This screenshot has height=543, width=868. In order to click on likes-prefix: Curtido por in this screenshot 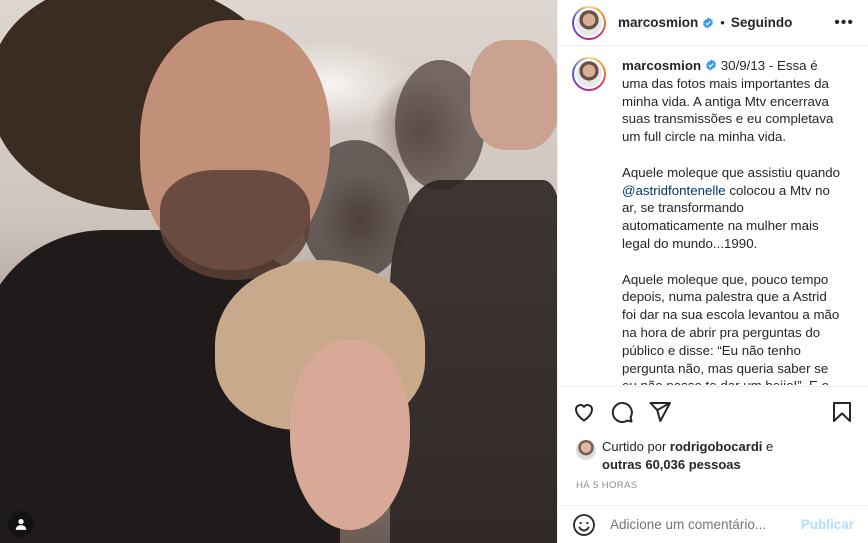, I will do `click(636, 446)`.